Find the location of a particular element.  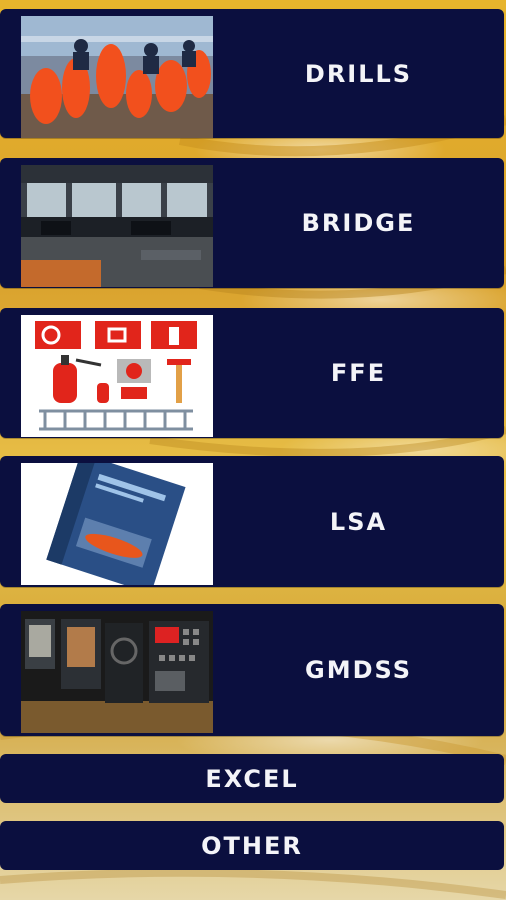

menu-item-ffe: FFE is located at coordinates (252, 373).